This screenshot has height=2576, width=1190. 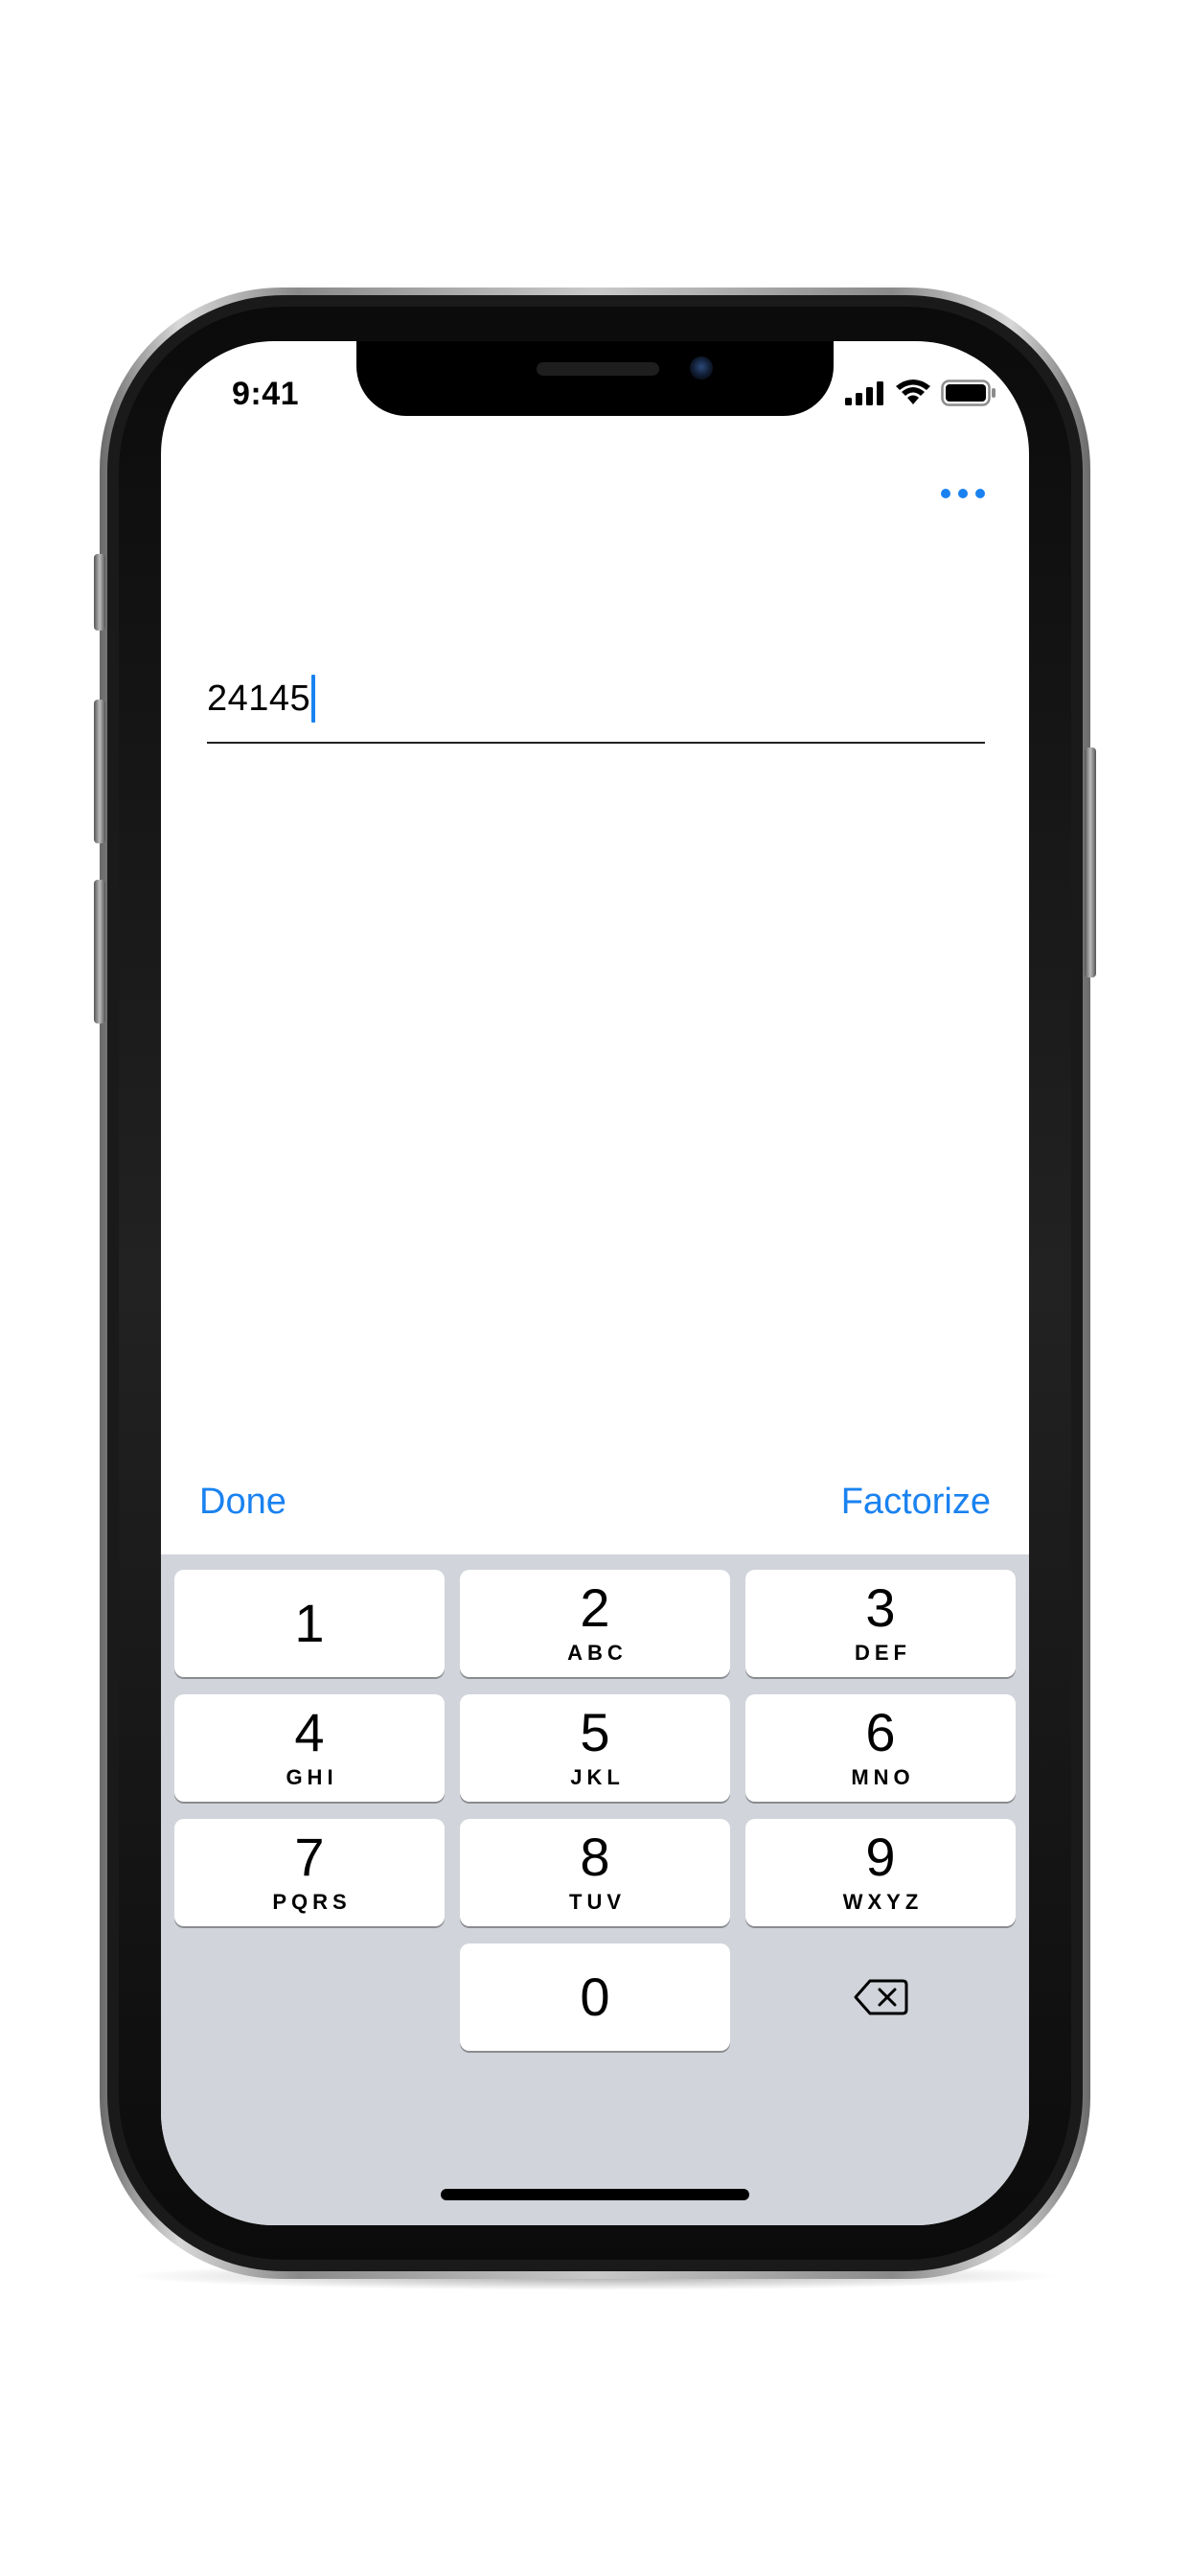 What do you see at coordinates (864, 393) in the screenshot?
I see `cellular-signal-icon` at bounding box center [864, 393].